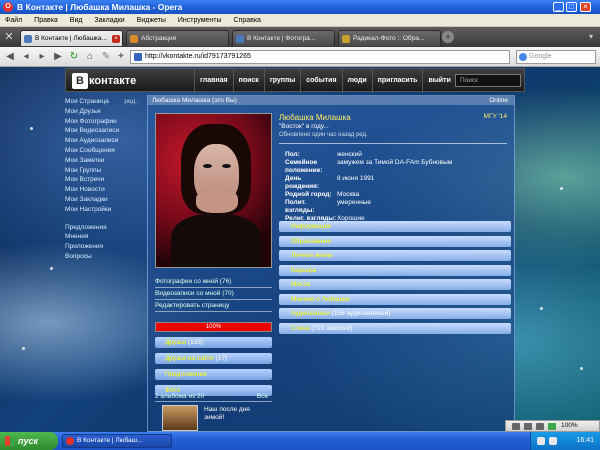  Describe the element at coordinates (200, 20) in the screenshot. I see `menu-tools: Инструменты` at that location.